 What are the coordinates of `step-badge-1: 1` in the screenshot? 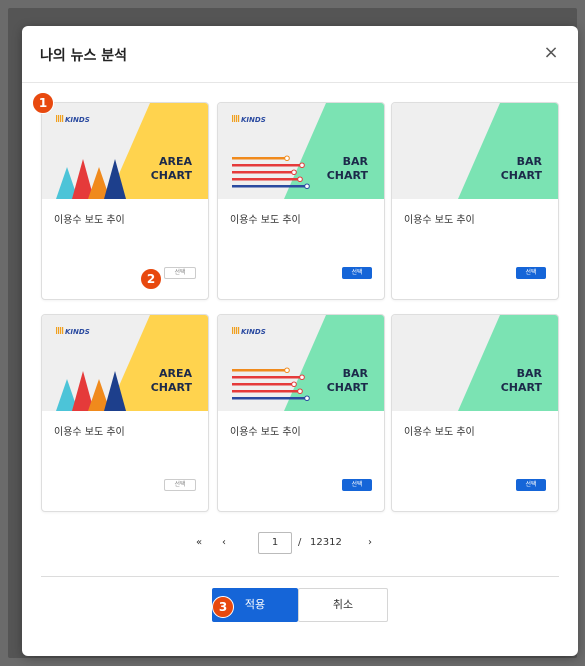 It's located at (43, 103).